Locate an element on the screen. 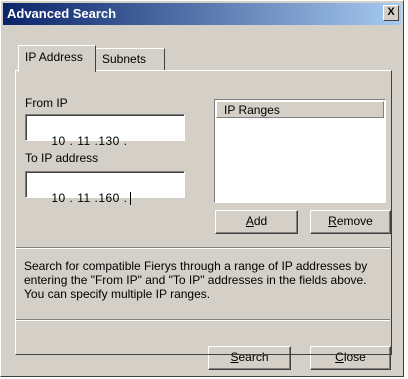 This screenshot has height=379, width=408. tab-ip-address: IP Address is located at coordinates (57, 58).